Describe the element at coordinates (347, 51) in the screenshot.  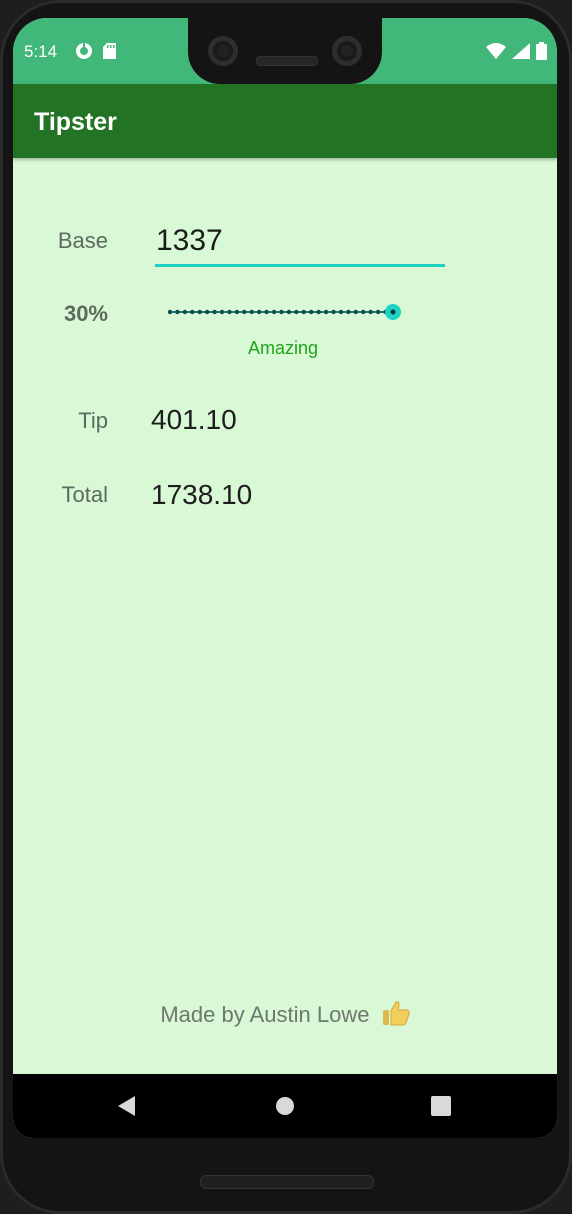
I see `camera-right` at that location.